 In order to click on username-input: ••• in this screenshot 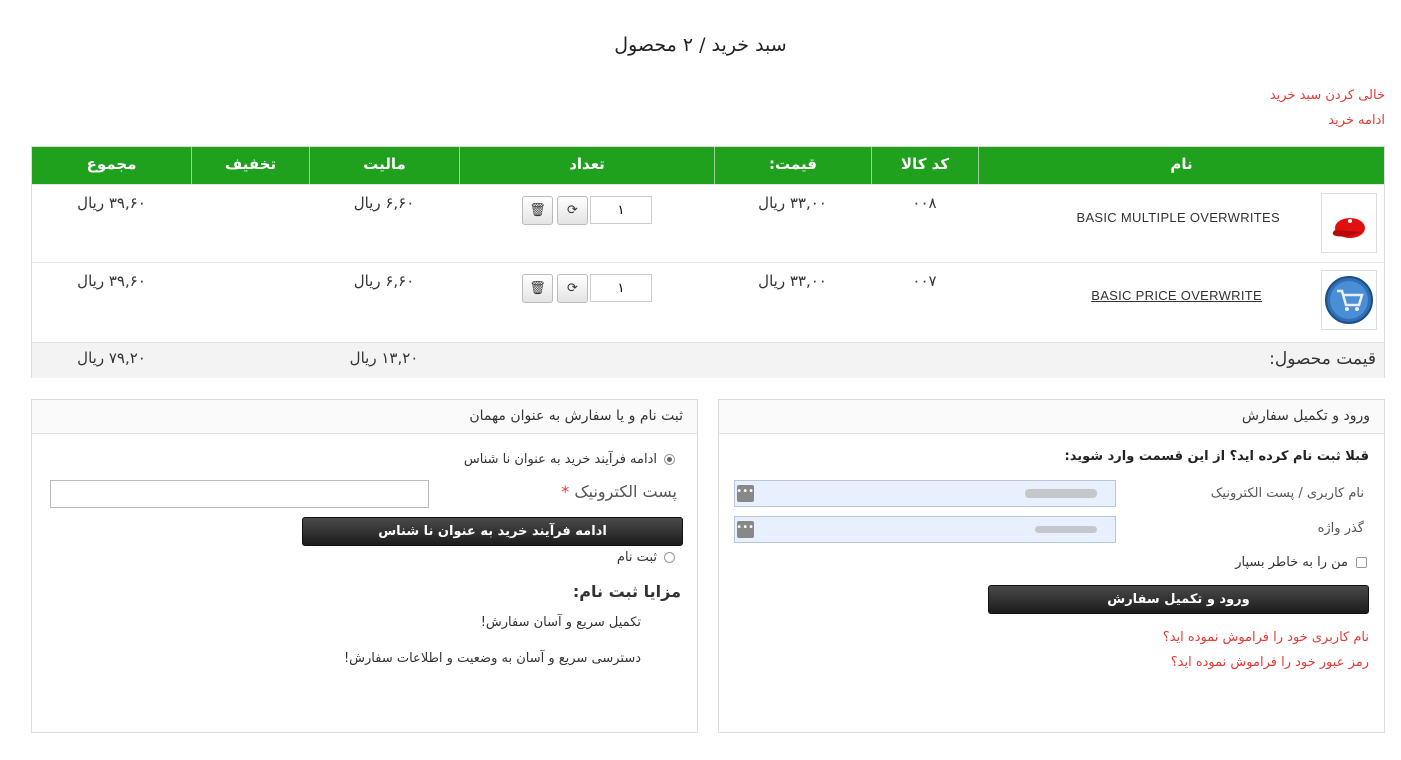, I will do `click(925, 493)`.